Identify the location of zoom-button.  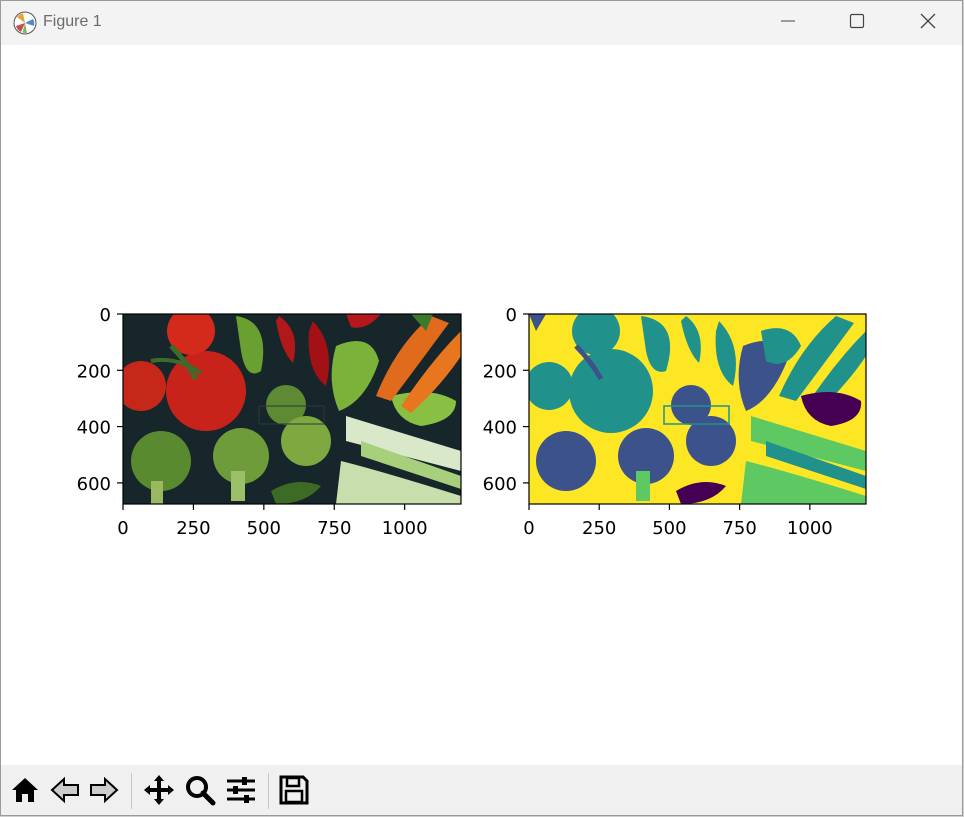
(200, 792).